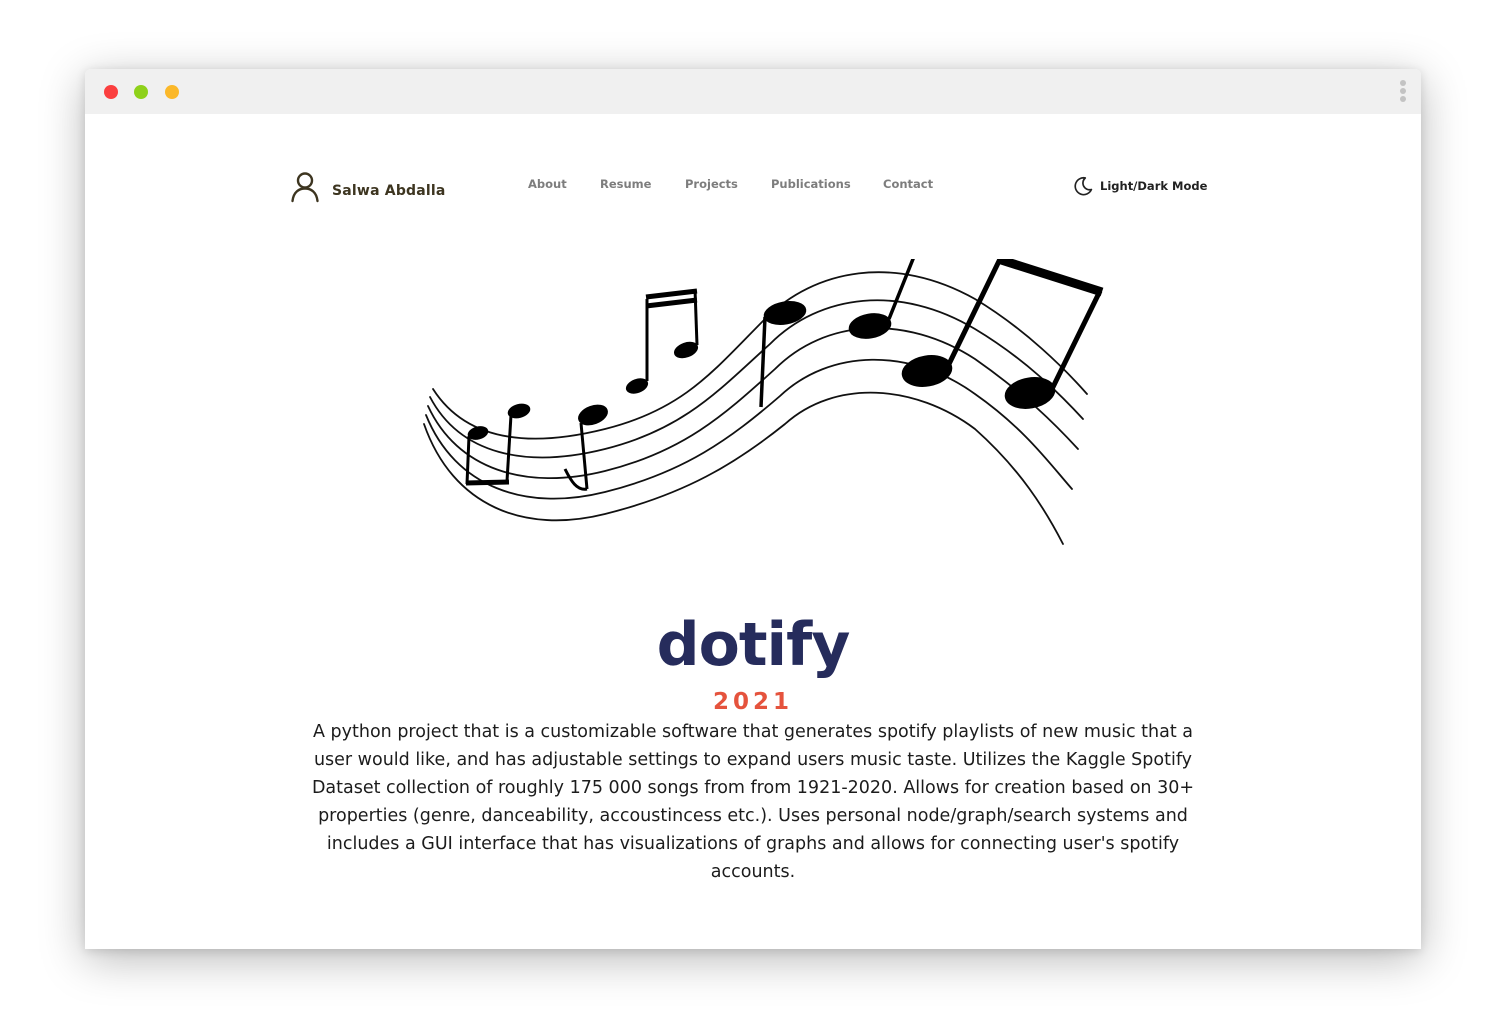  Describe the element at coordinates (1083, 186) in the screenshot. I see `moon-icon` at that location.